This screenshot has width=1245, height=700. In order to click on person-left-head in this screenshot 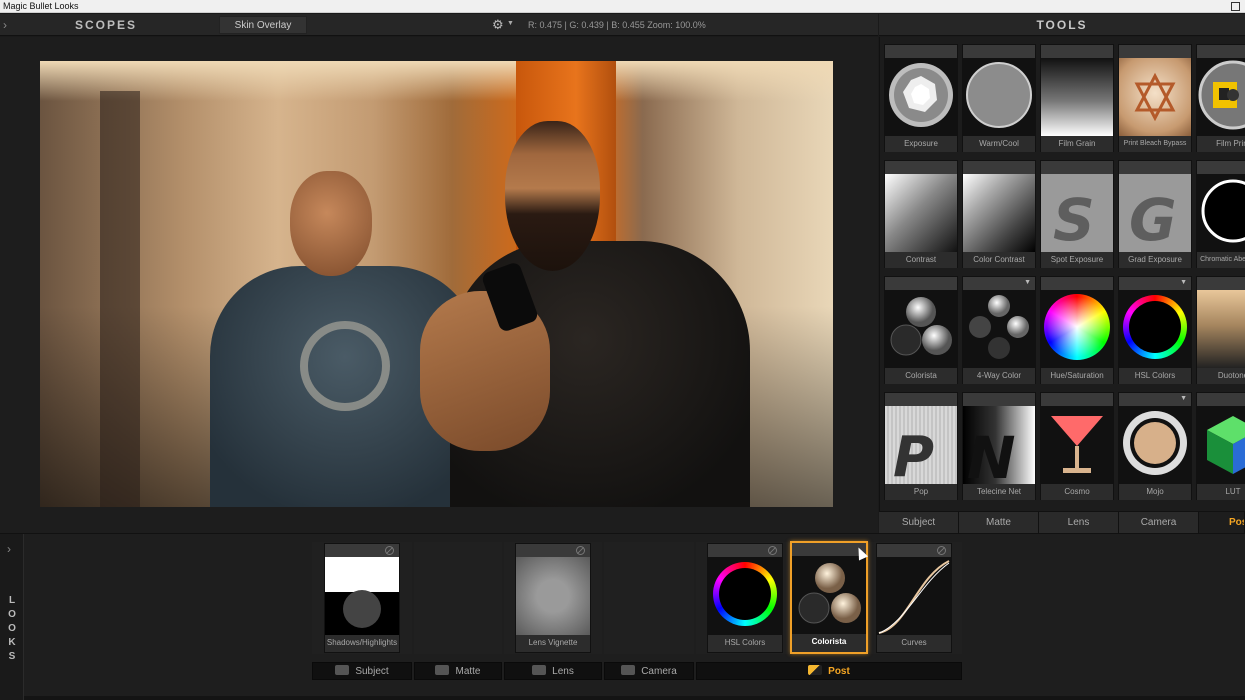, I will do `click(331, 223)`.